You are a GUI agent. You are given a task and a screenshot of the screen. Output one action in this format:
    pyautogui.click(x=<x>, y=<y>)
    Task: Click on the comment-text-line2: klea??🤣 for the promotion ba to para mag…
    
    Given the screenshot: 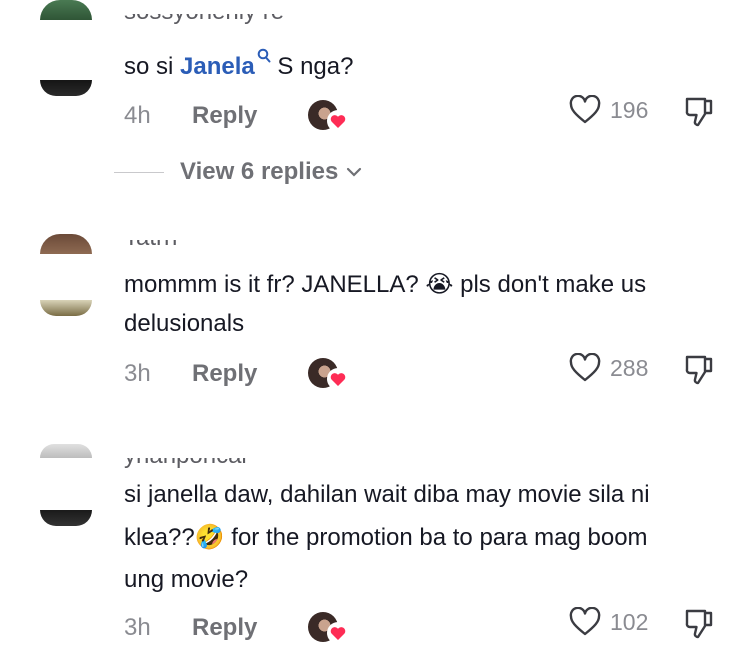 What is the action you would take?
    pyautogui.click(x=386, y=537)
    